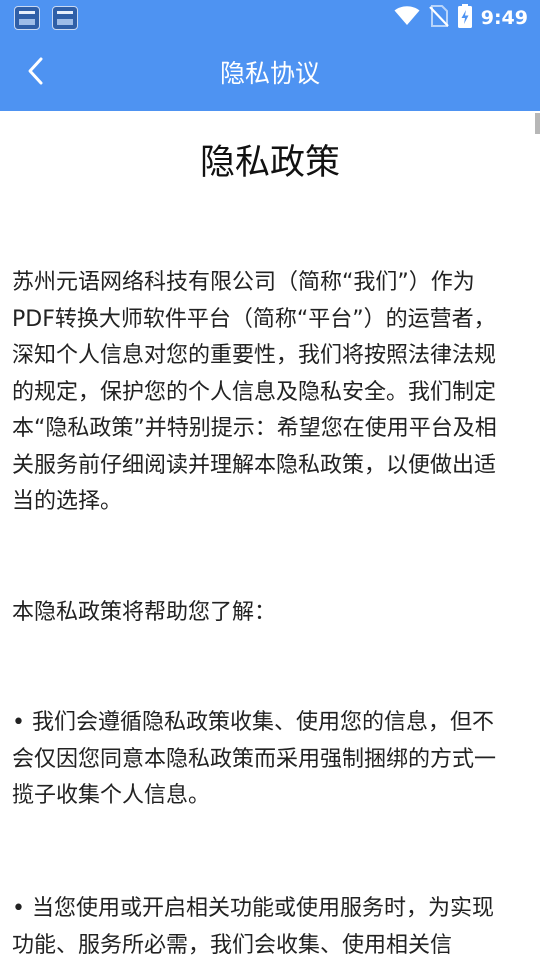  Describe the element at coordinates (504, 18) in the screenshot. I see `status-time: 9:49` at that location.